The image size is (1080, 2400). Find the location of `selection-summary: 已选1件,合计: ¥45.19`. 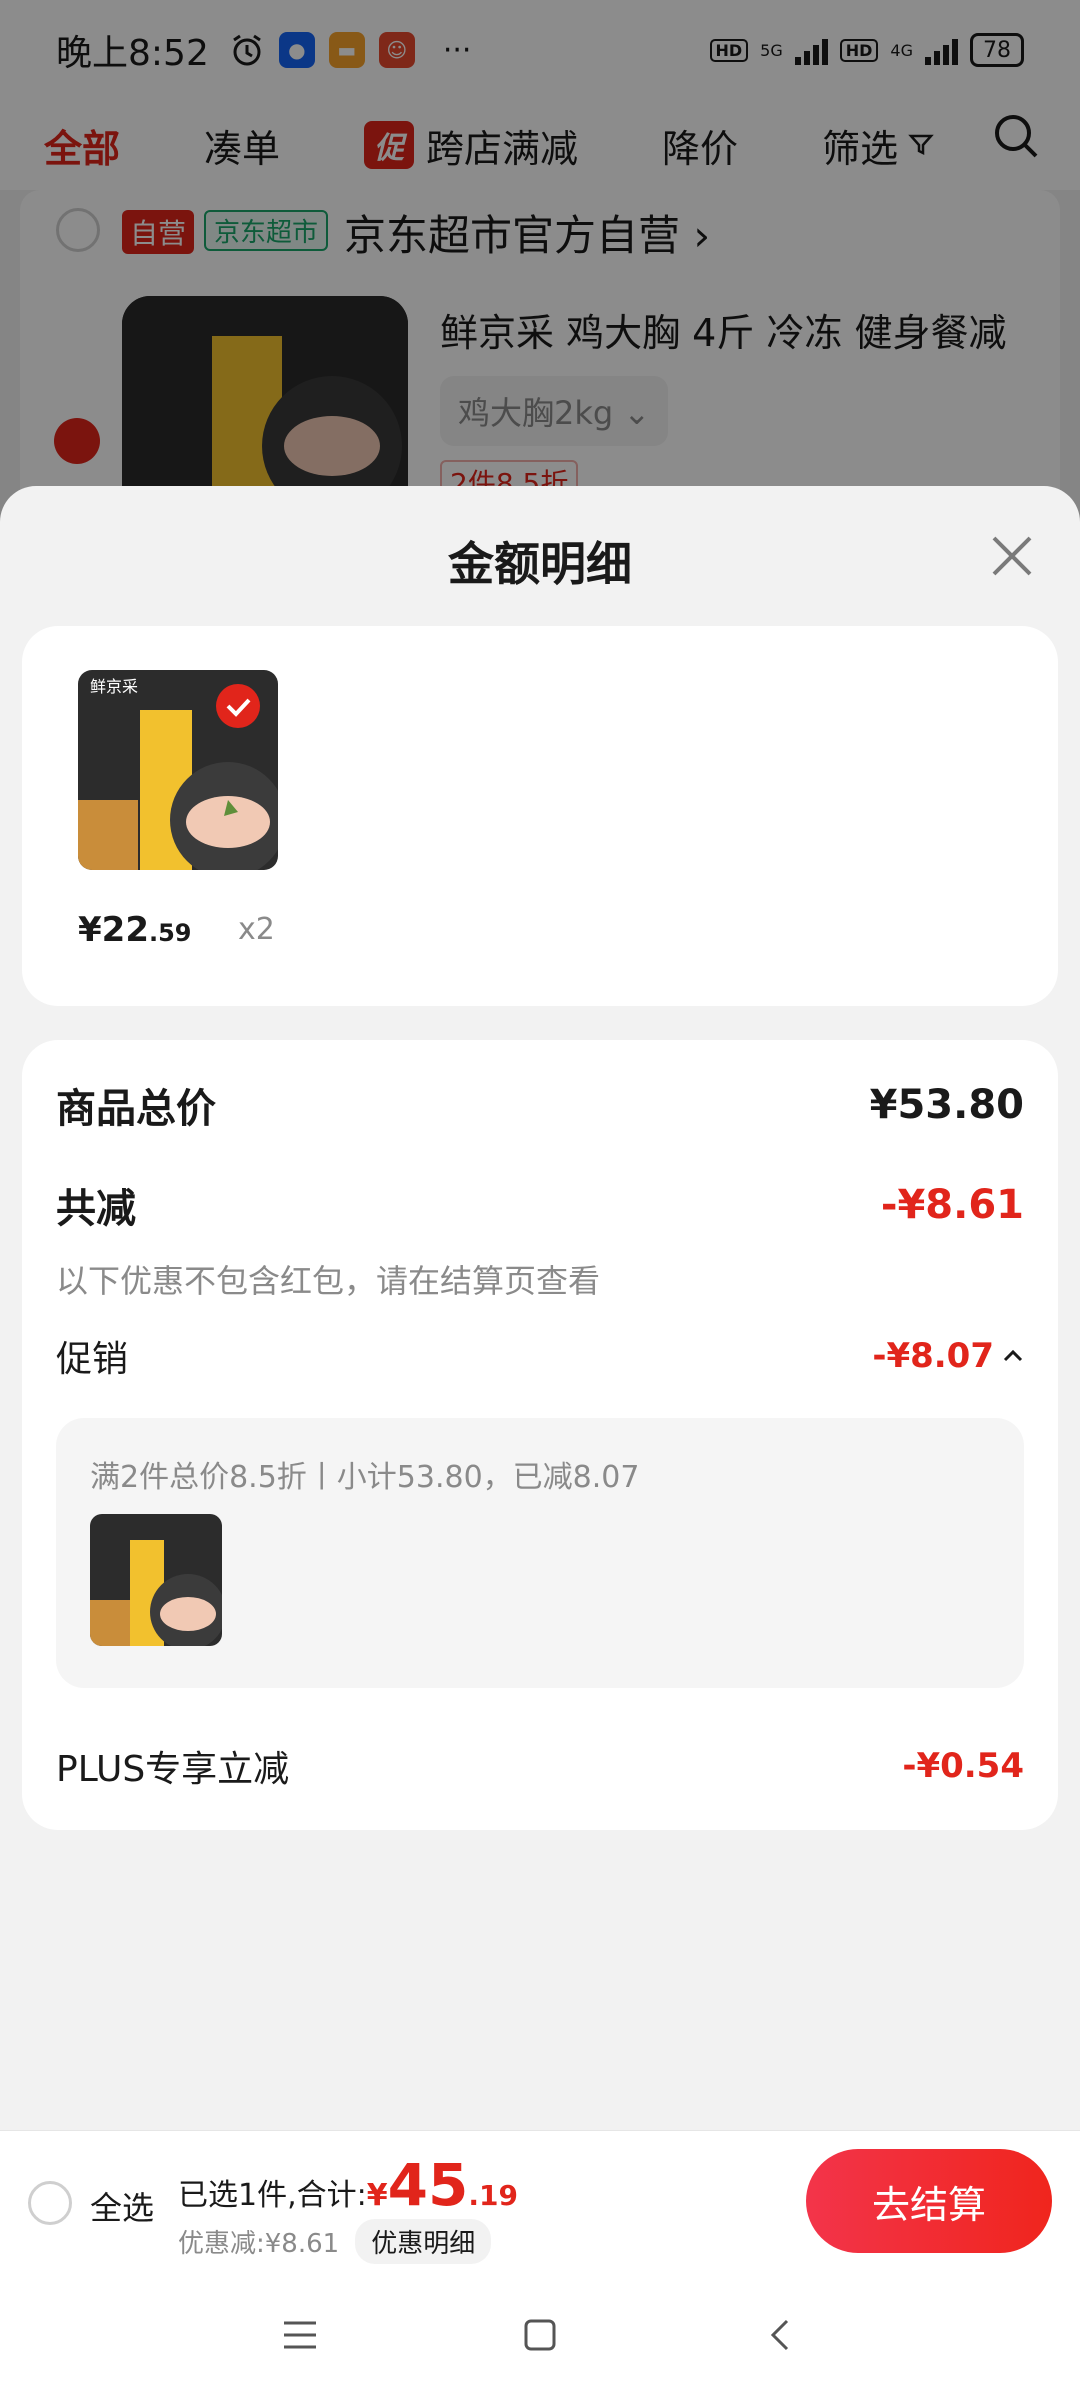

selection-summary: 已选1件,合计: ¥45.19 is located at coordinates (348, 2185).